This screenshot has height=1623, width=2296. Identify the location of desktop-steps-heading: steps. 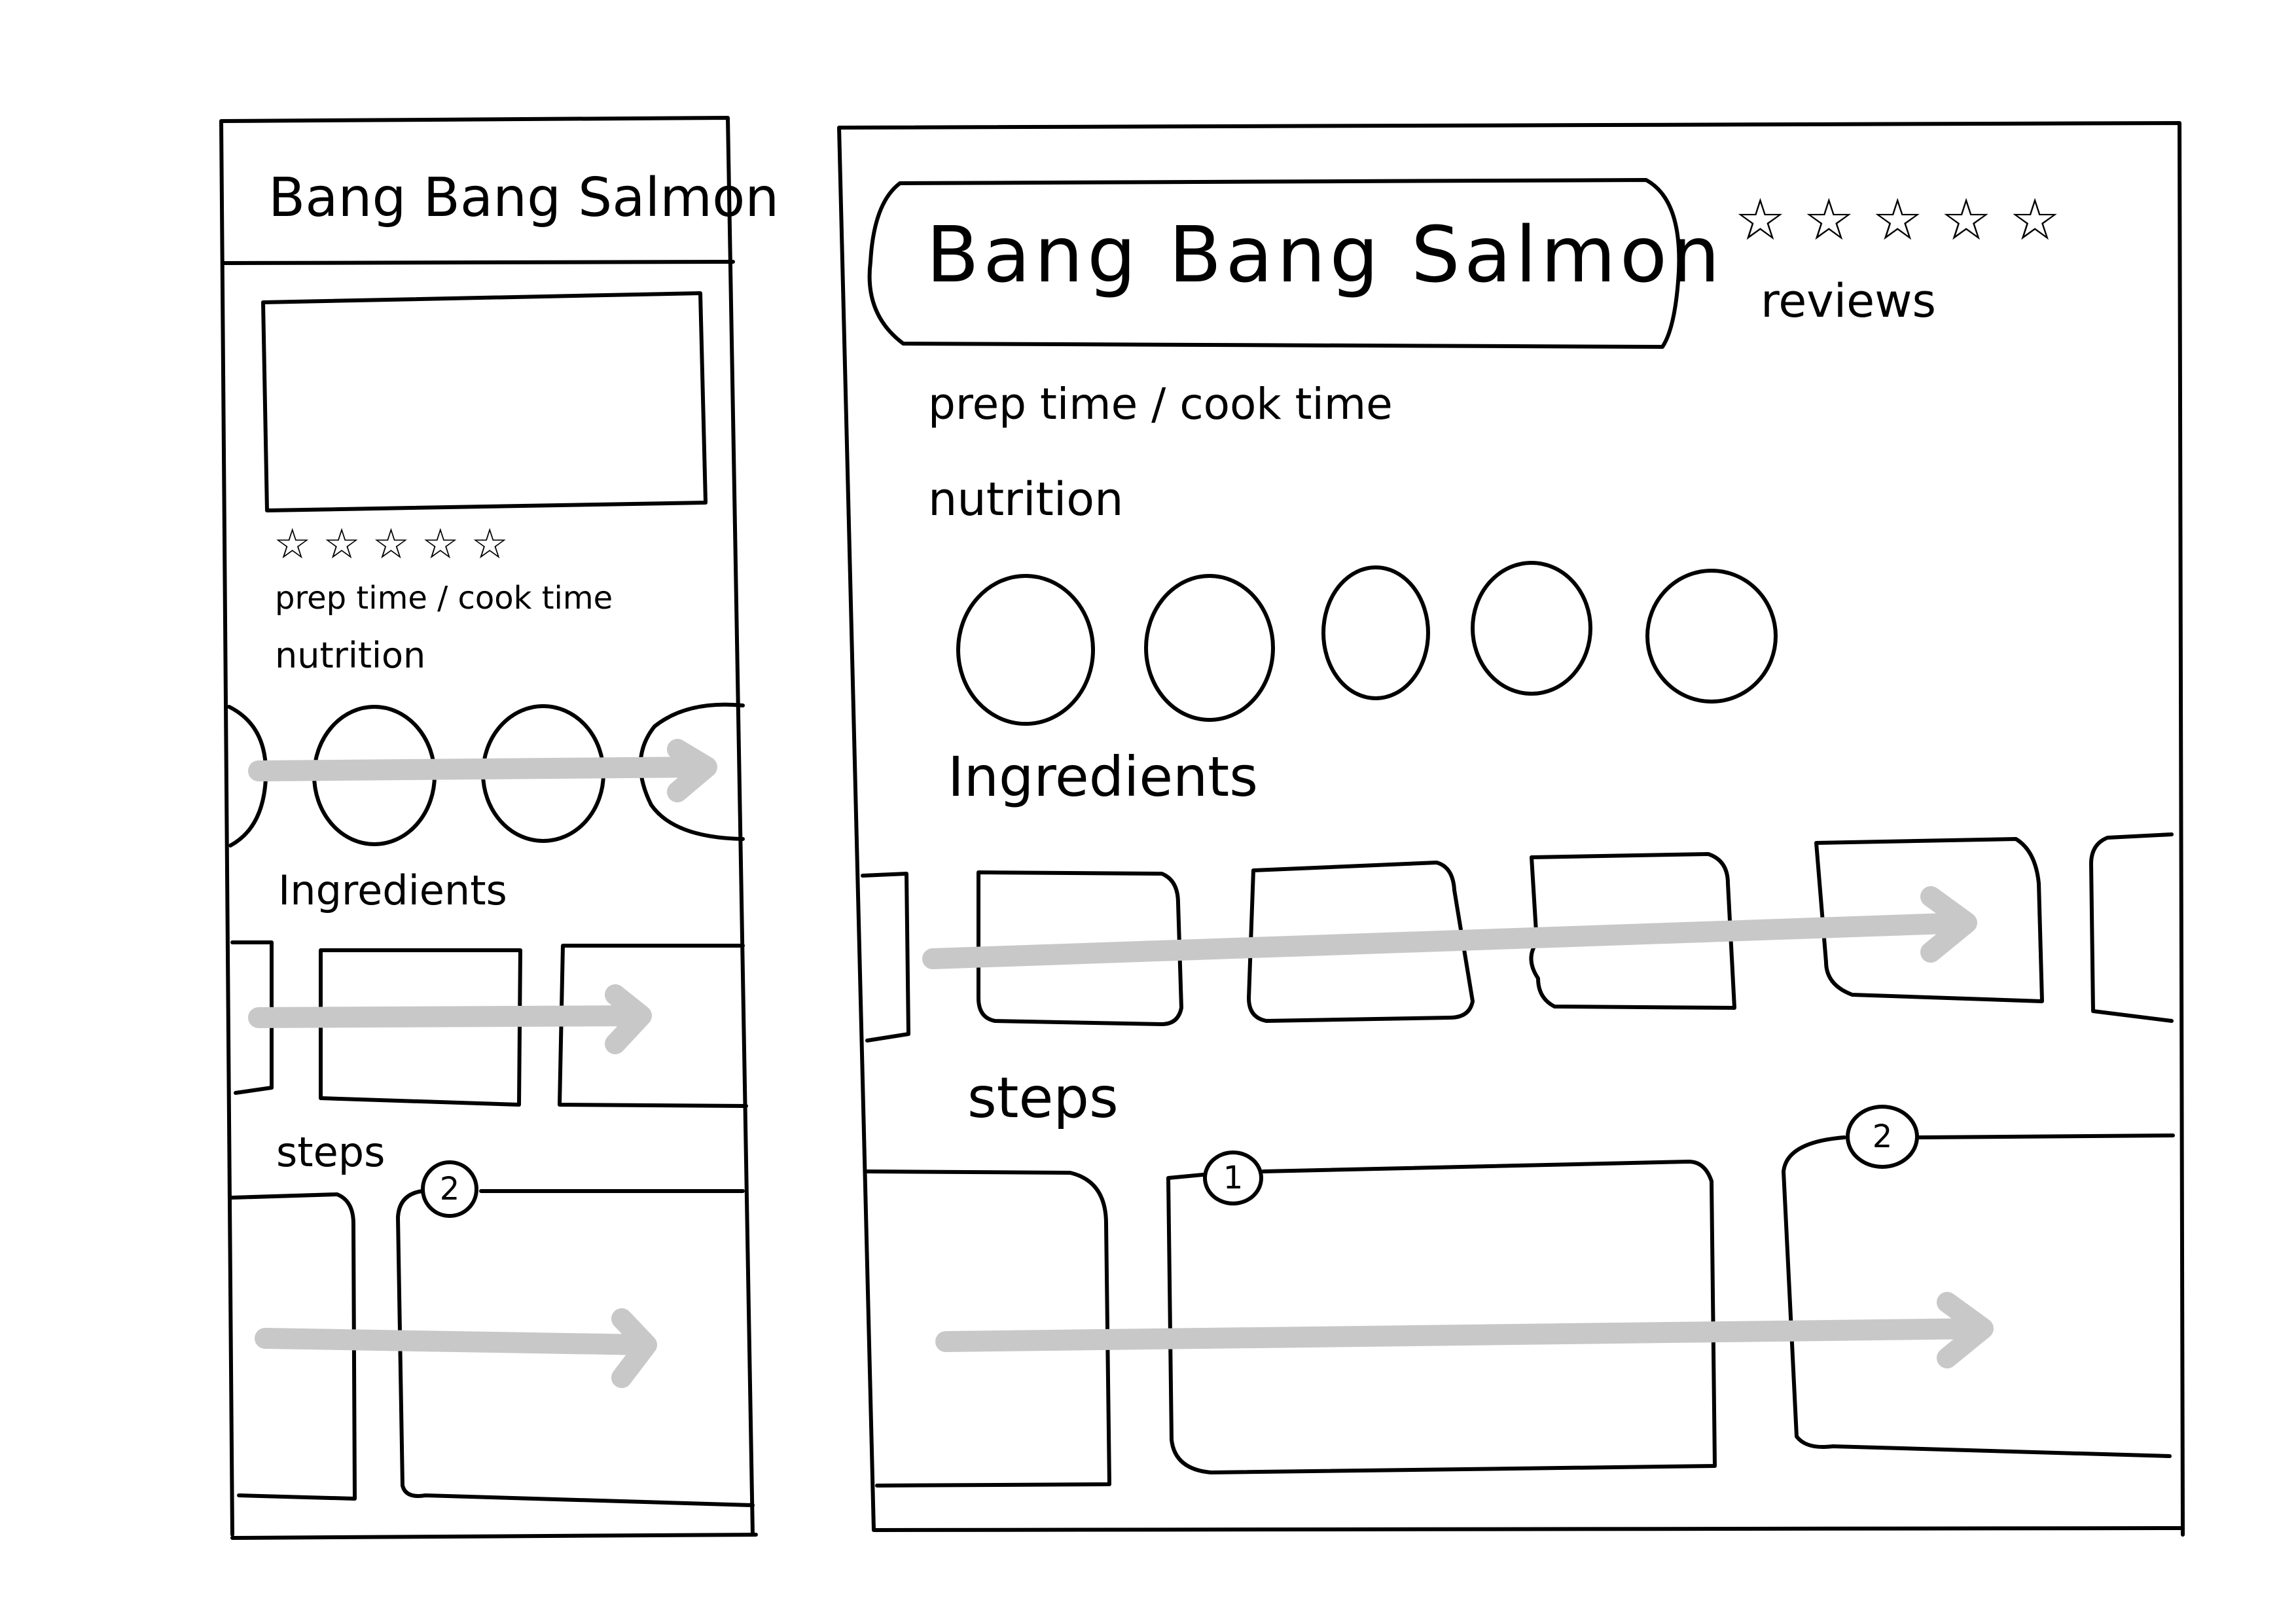
(1043, 1098).